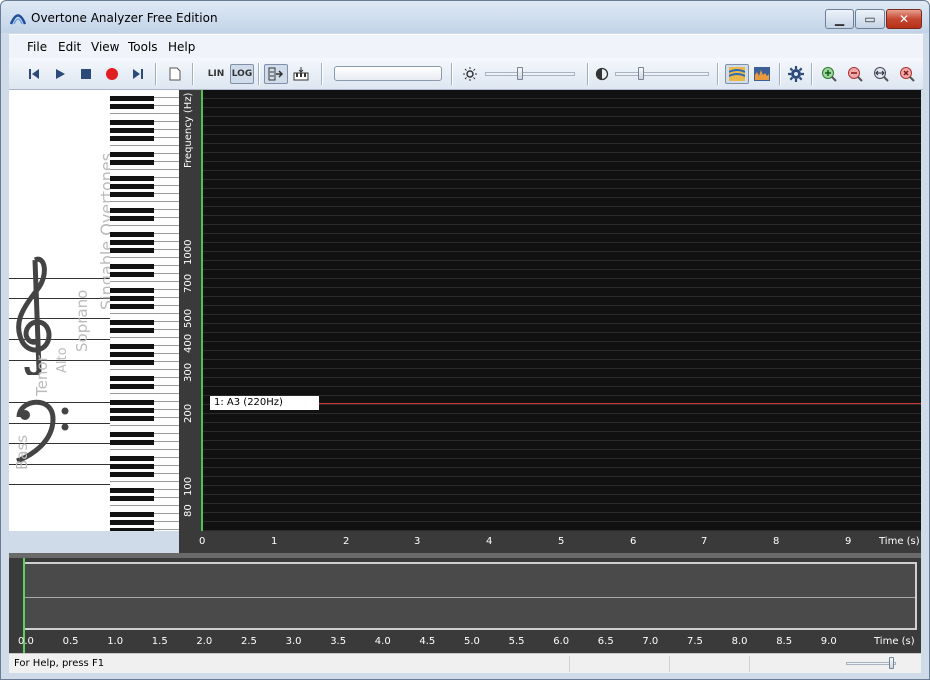 The image size is (930, 680). What do you see at coordinates (181, 47) in the screenshot?
I see `menu-help: Help` at bounding box center [181, 47].